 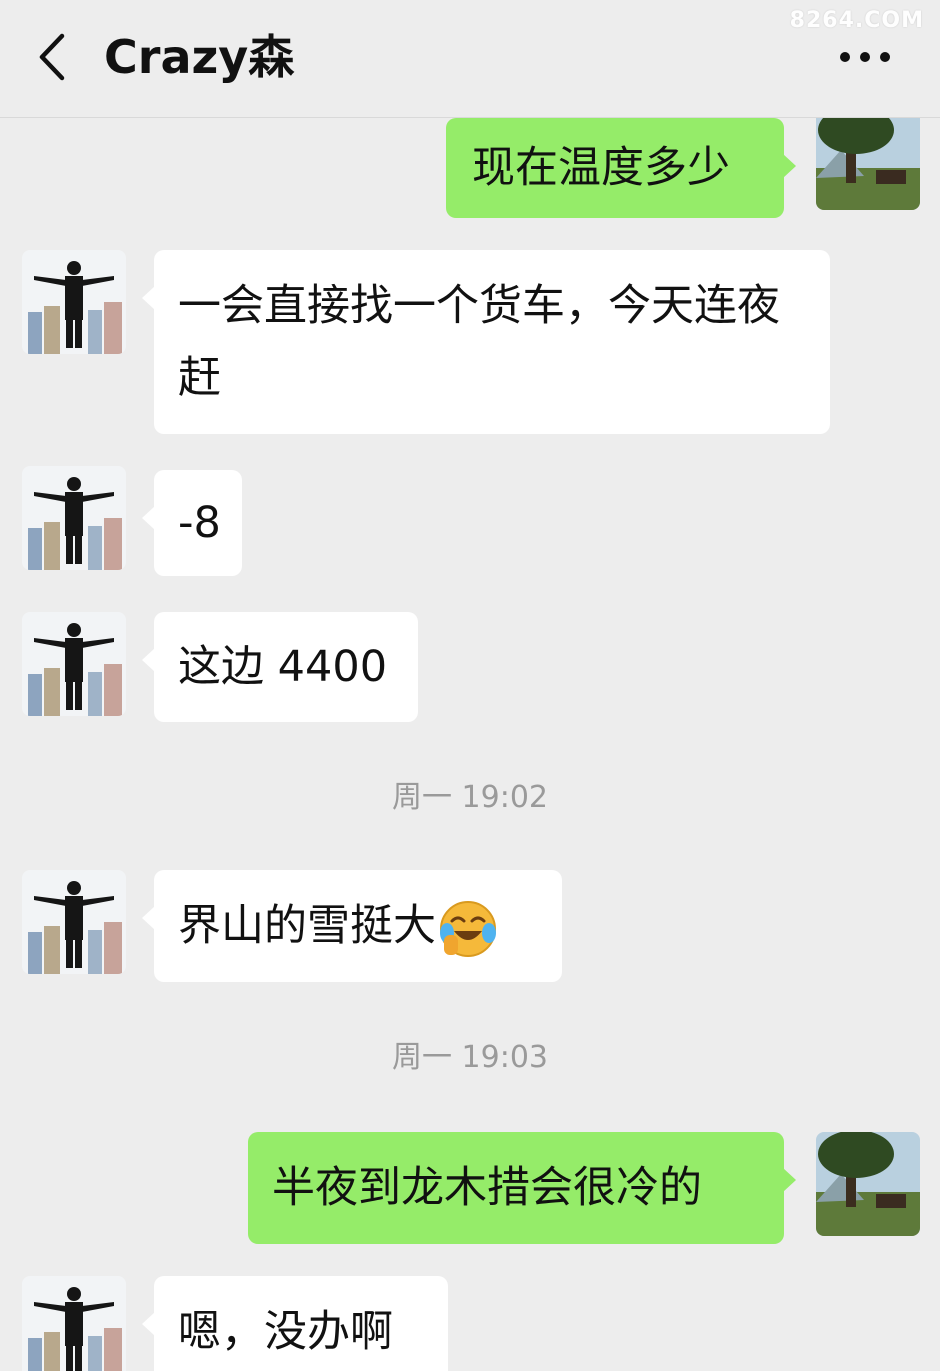 What do you see at coordinates (621, 168) in the screenshot?
I see `message-bubble: 现在温度多少` at bounding box center [621, 168].